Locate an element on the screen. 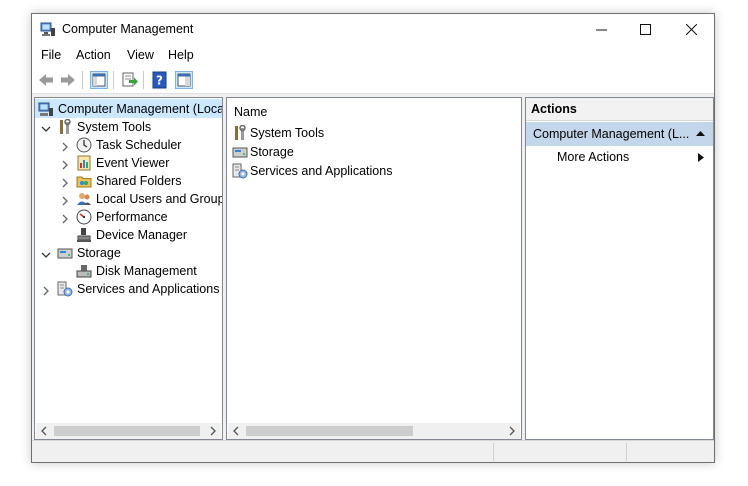 Image resolution: width=748 pixels, height=486 pixels. shared-folder-icon is located at coordinates (84, 182).